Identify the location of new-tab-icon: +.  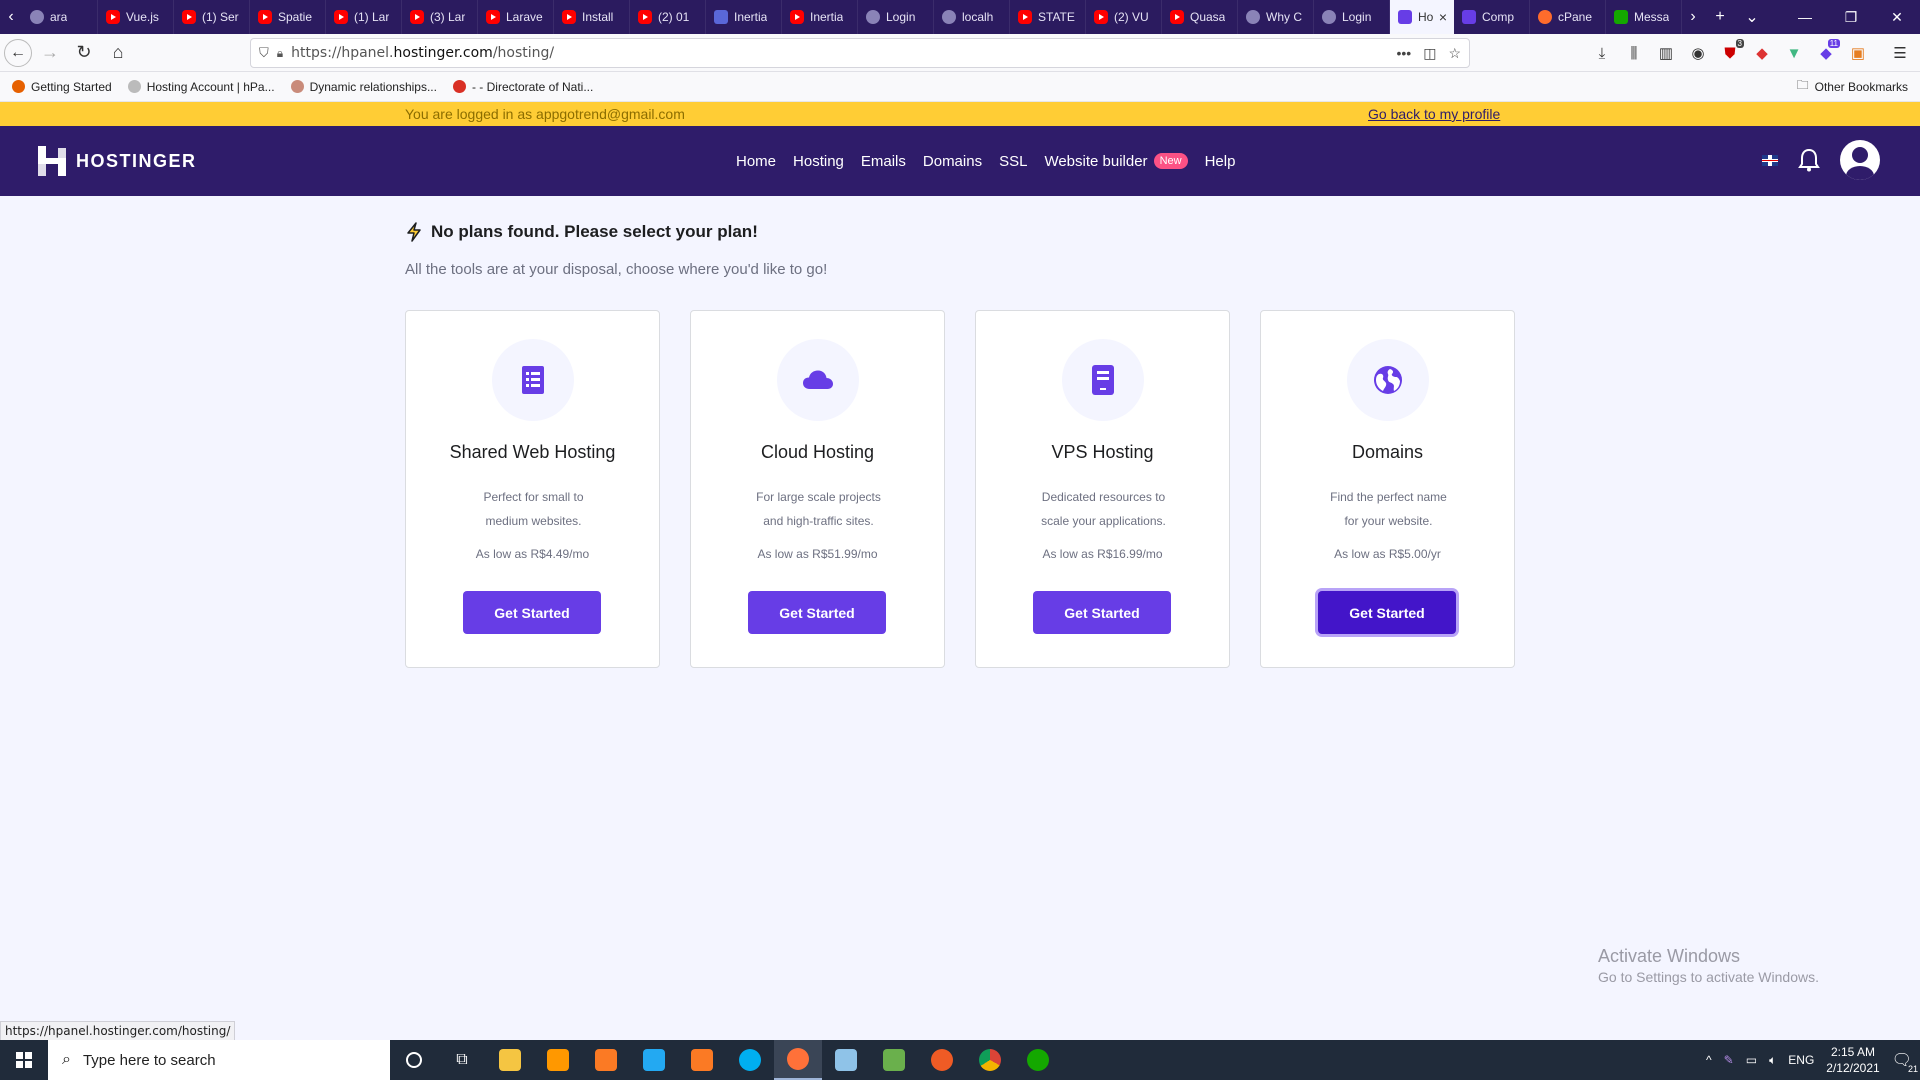
(1720, 17).